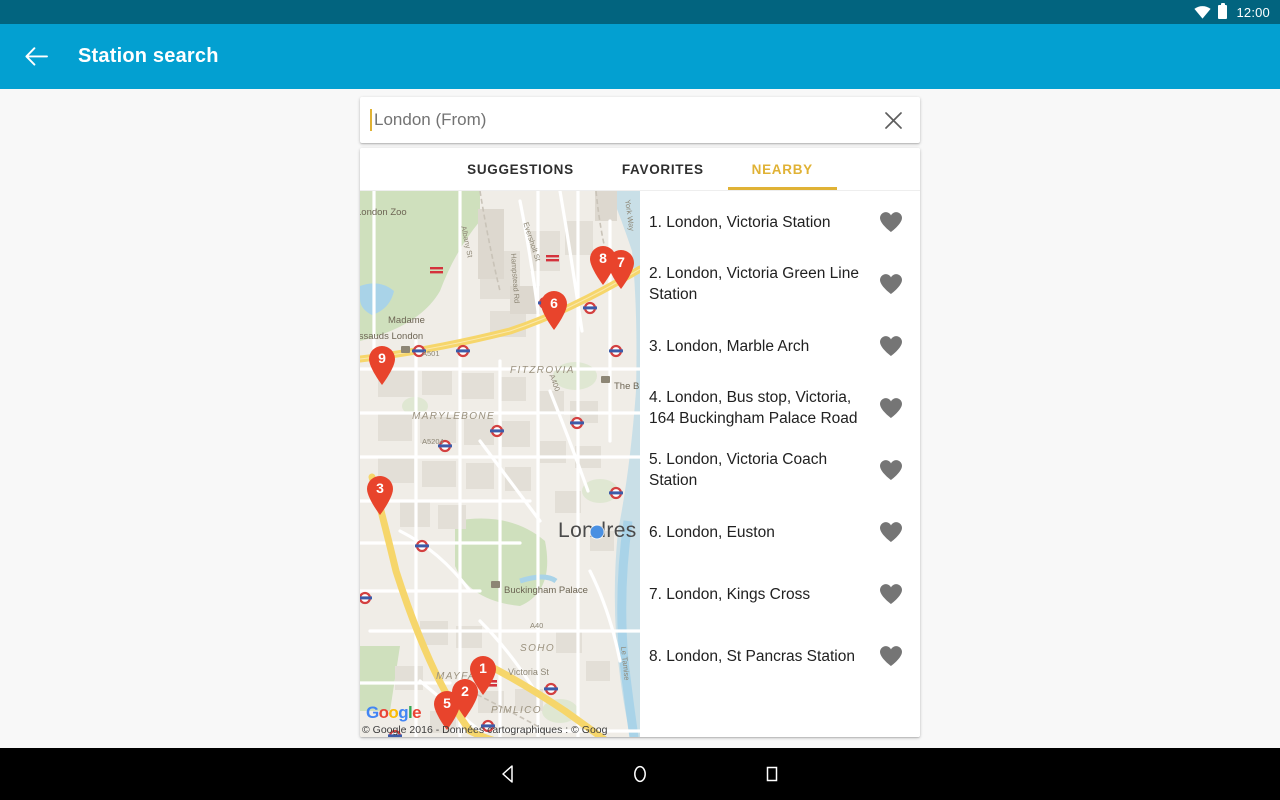 The image size is (1280, 800). I want to click on tab-suggestions: SUGGESTIONS, so click(520, 169).